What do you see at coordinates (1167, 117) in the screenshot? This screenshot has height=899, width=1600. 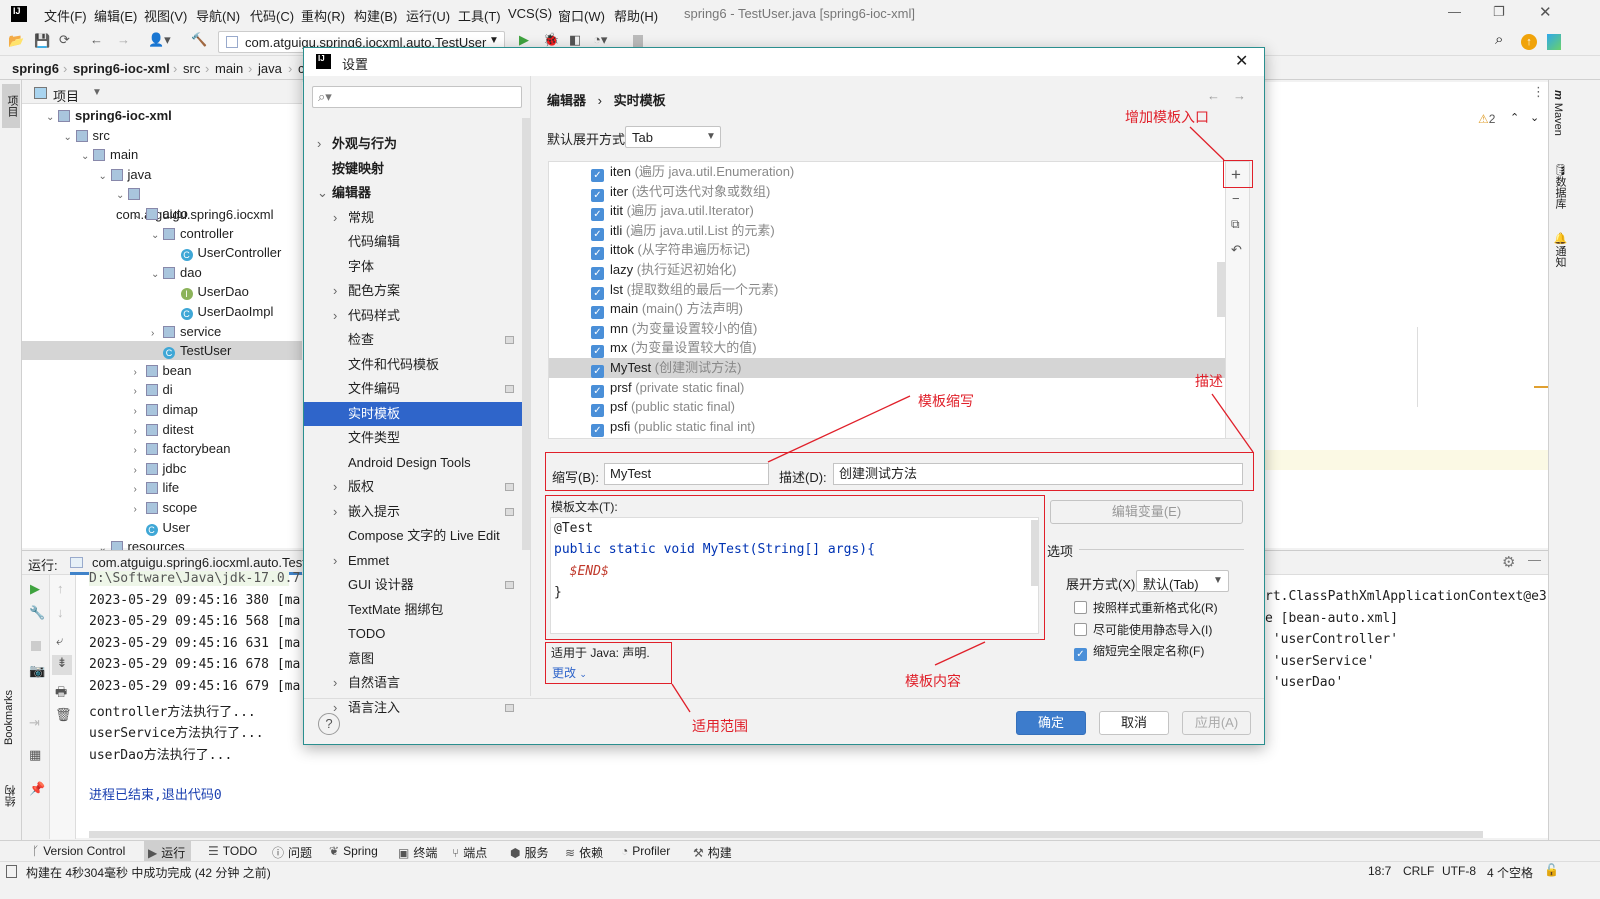 I see `annotation-add-entry: 增加模板入口` at bounding box center [1167, 117].